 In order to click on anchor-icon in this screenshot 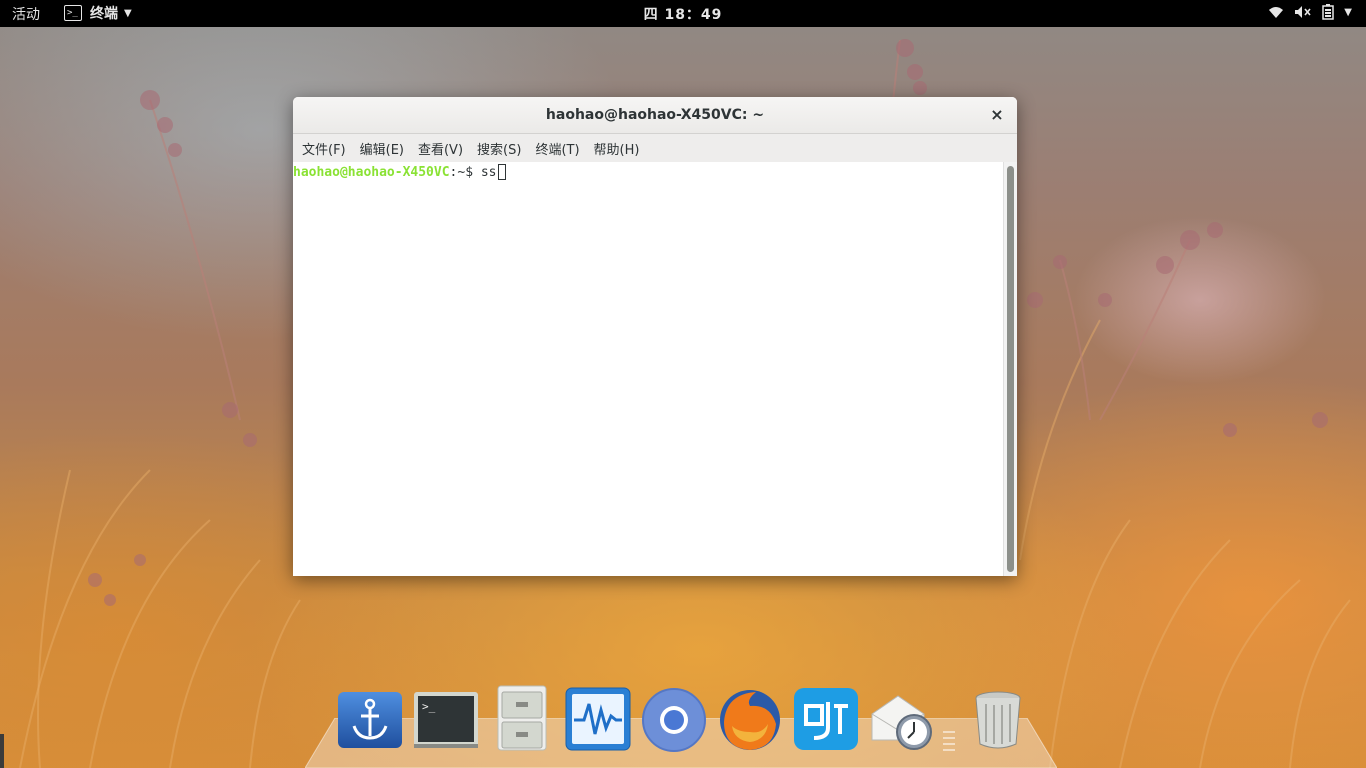, I will do `click(370, 720)`.